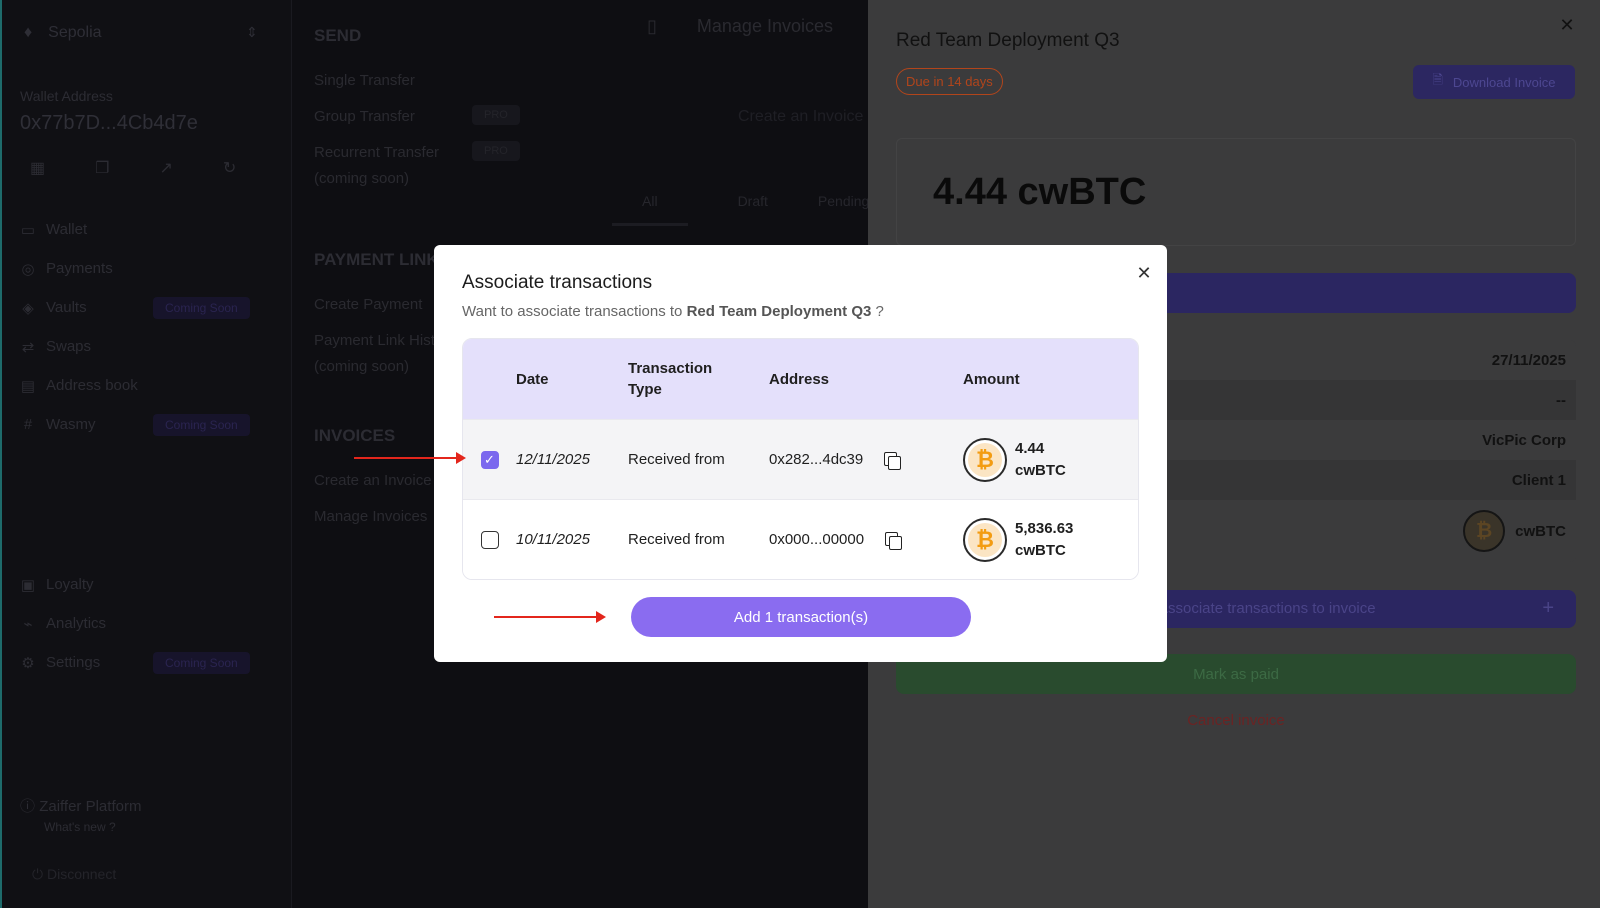 The width and height of the screenshot is (1600, 908). I want to click on sidebar-item-label: Swaps, so click(69, 346).